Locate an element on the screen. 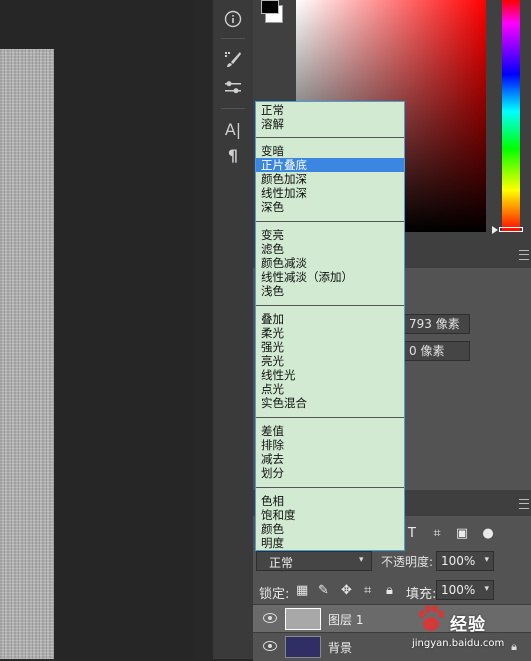 The height and width of the screenshot is (661, 531). blend-option-selected: 正片叠底 is located at coordinates (330, 165).